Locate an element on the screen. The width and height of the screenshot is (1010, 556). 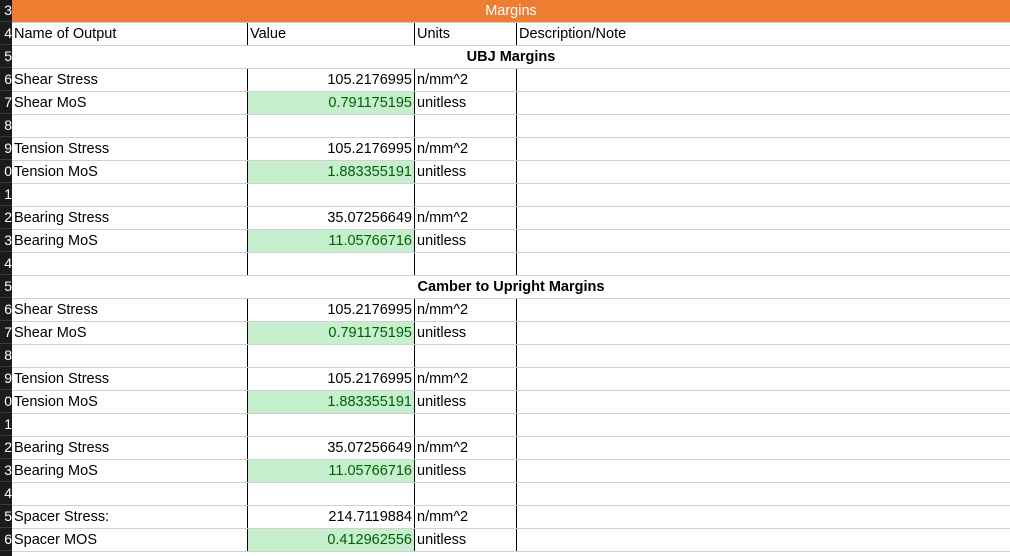
table-row: Spacer Stress: 214.7119884 n/mm^2 is located at coordinates (511, 517).